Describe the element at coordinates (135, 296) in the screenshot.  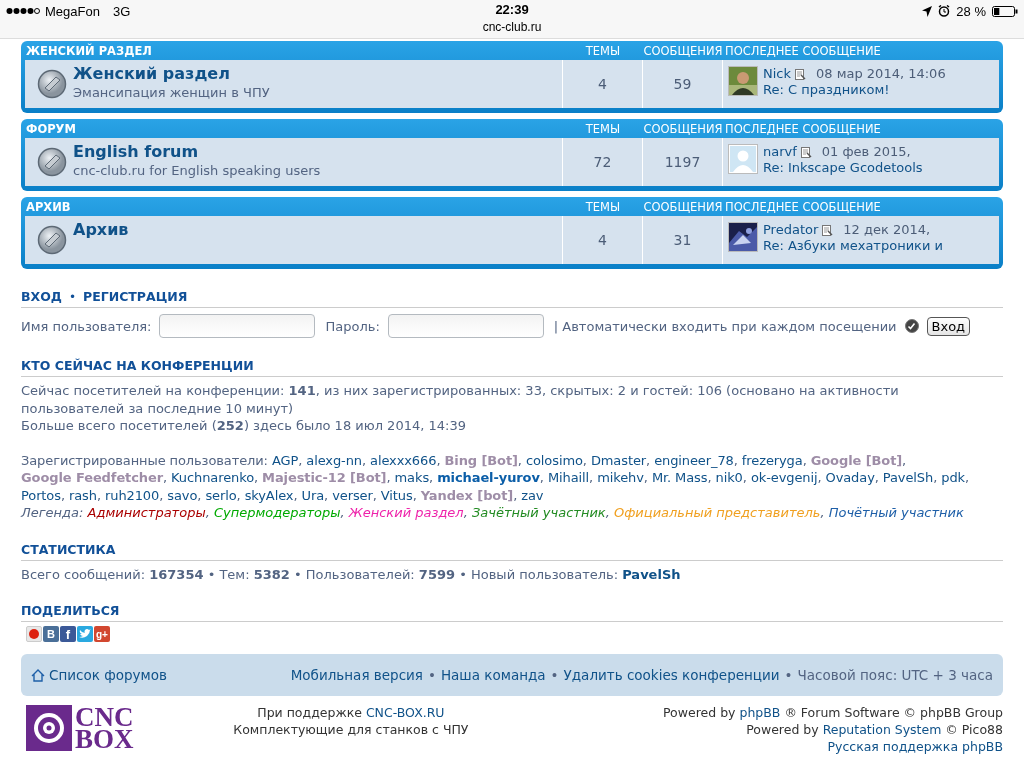
I see `heading-link: РЕГИСТРАЦИЯ` at that location.